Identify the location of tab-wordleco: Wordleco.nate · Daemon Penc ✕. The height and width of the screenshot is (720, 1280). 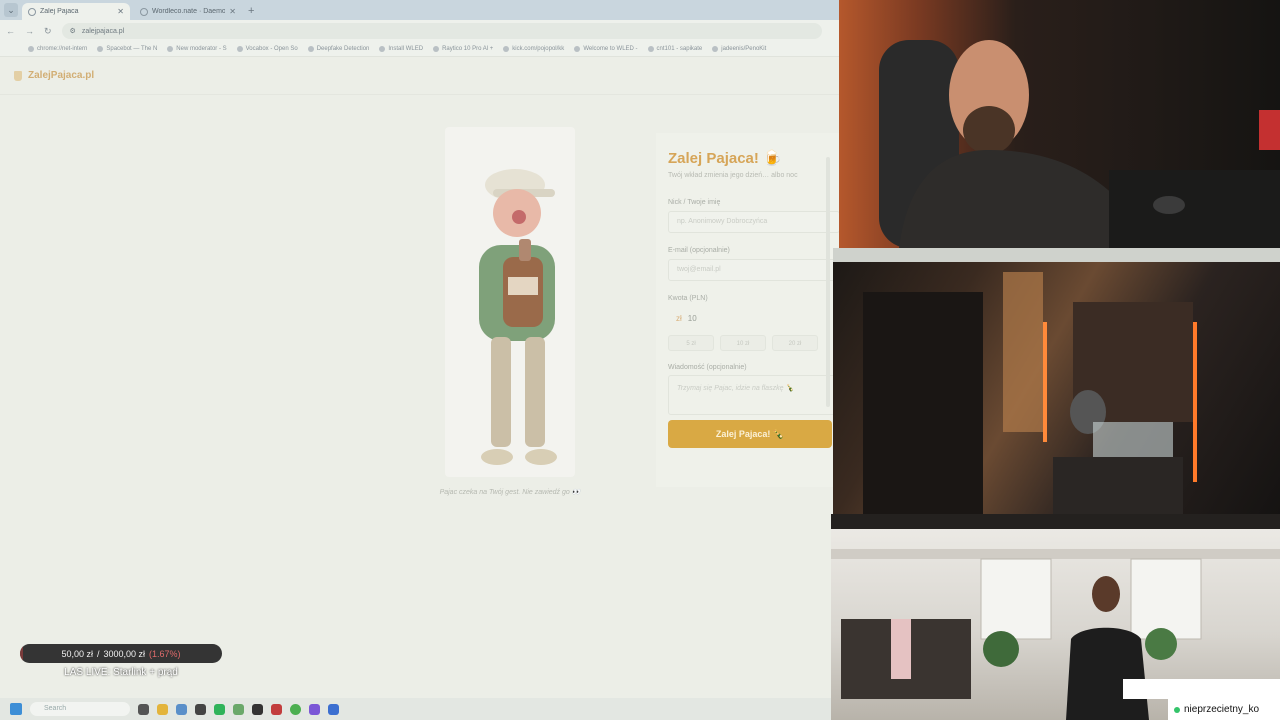
(188, 11).